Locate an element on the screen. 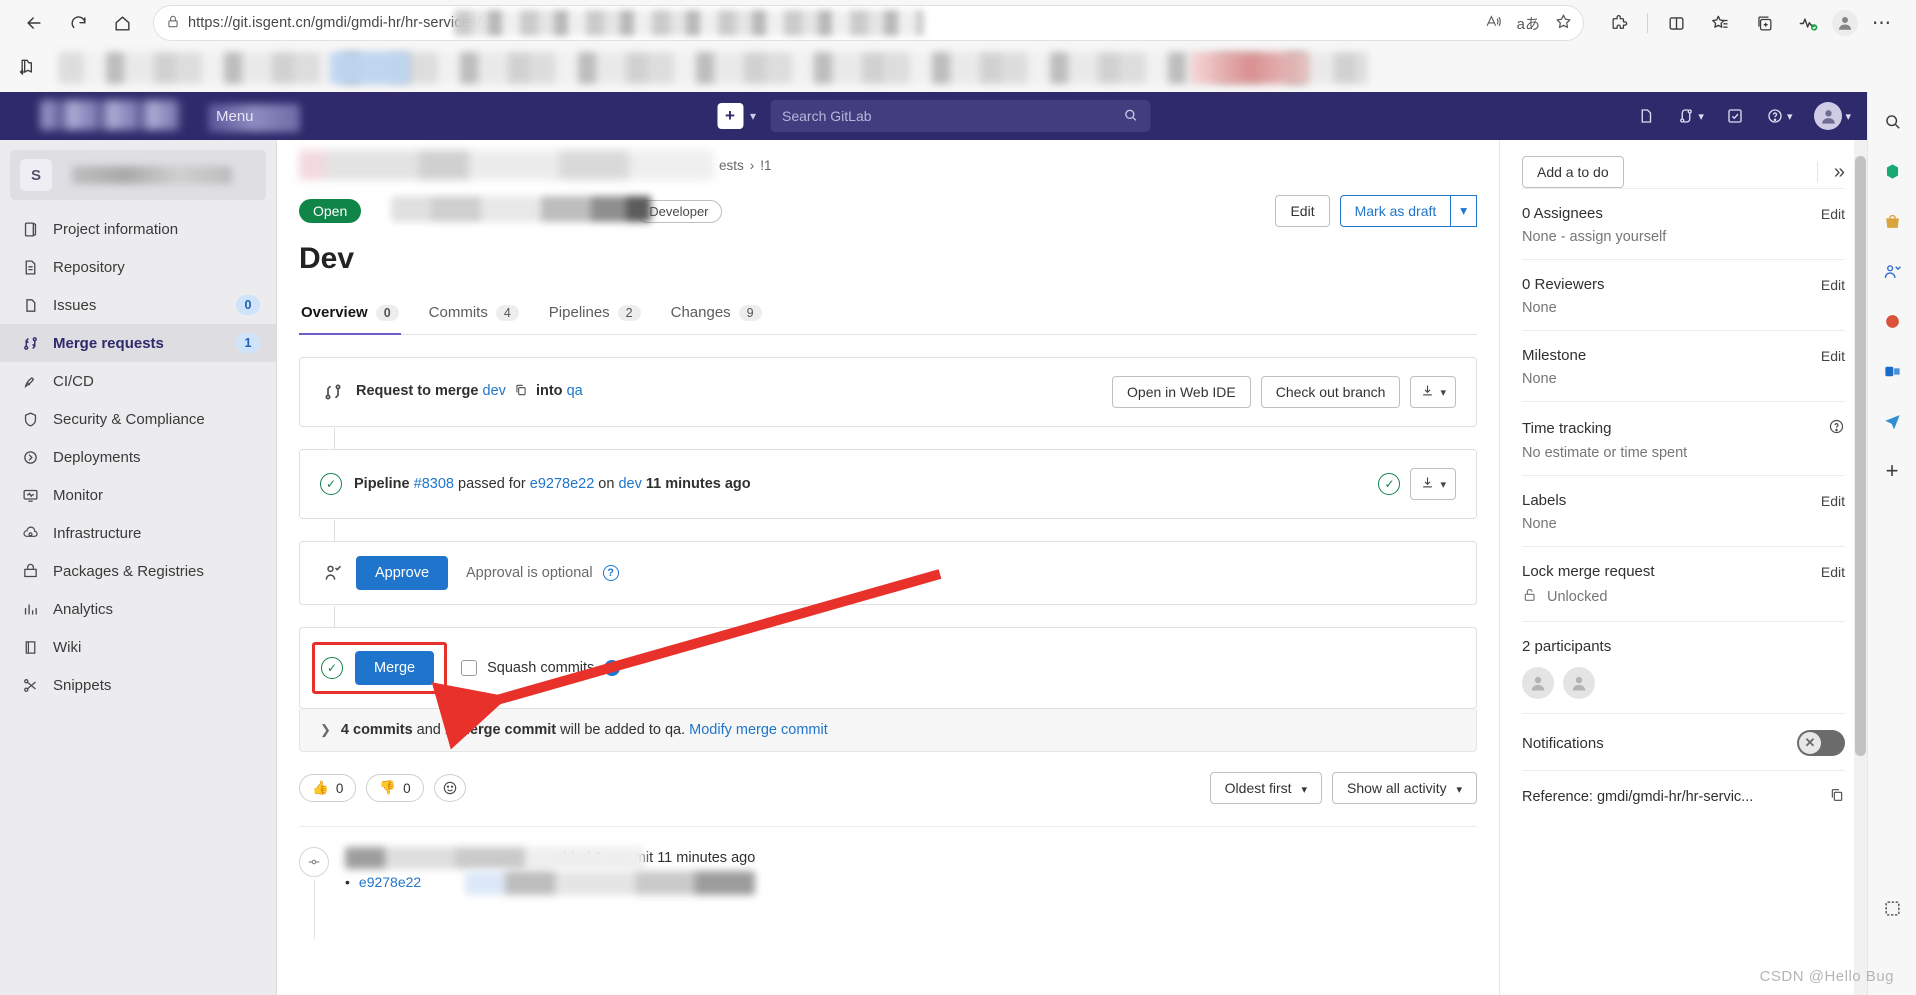 The height and width of the screenshot is (995, 1916). assignees-edit-button: Edit is located at coordinates (1833, 214).